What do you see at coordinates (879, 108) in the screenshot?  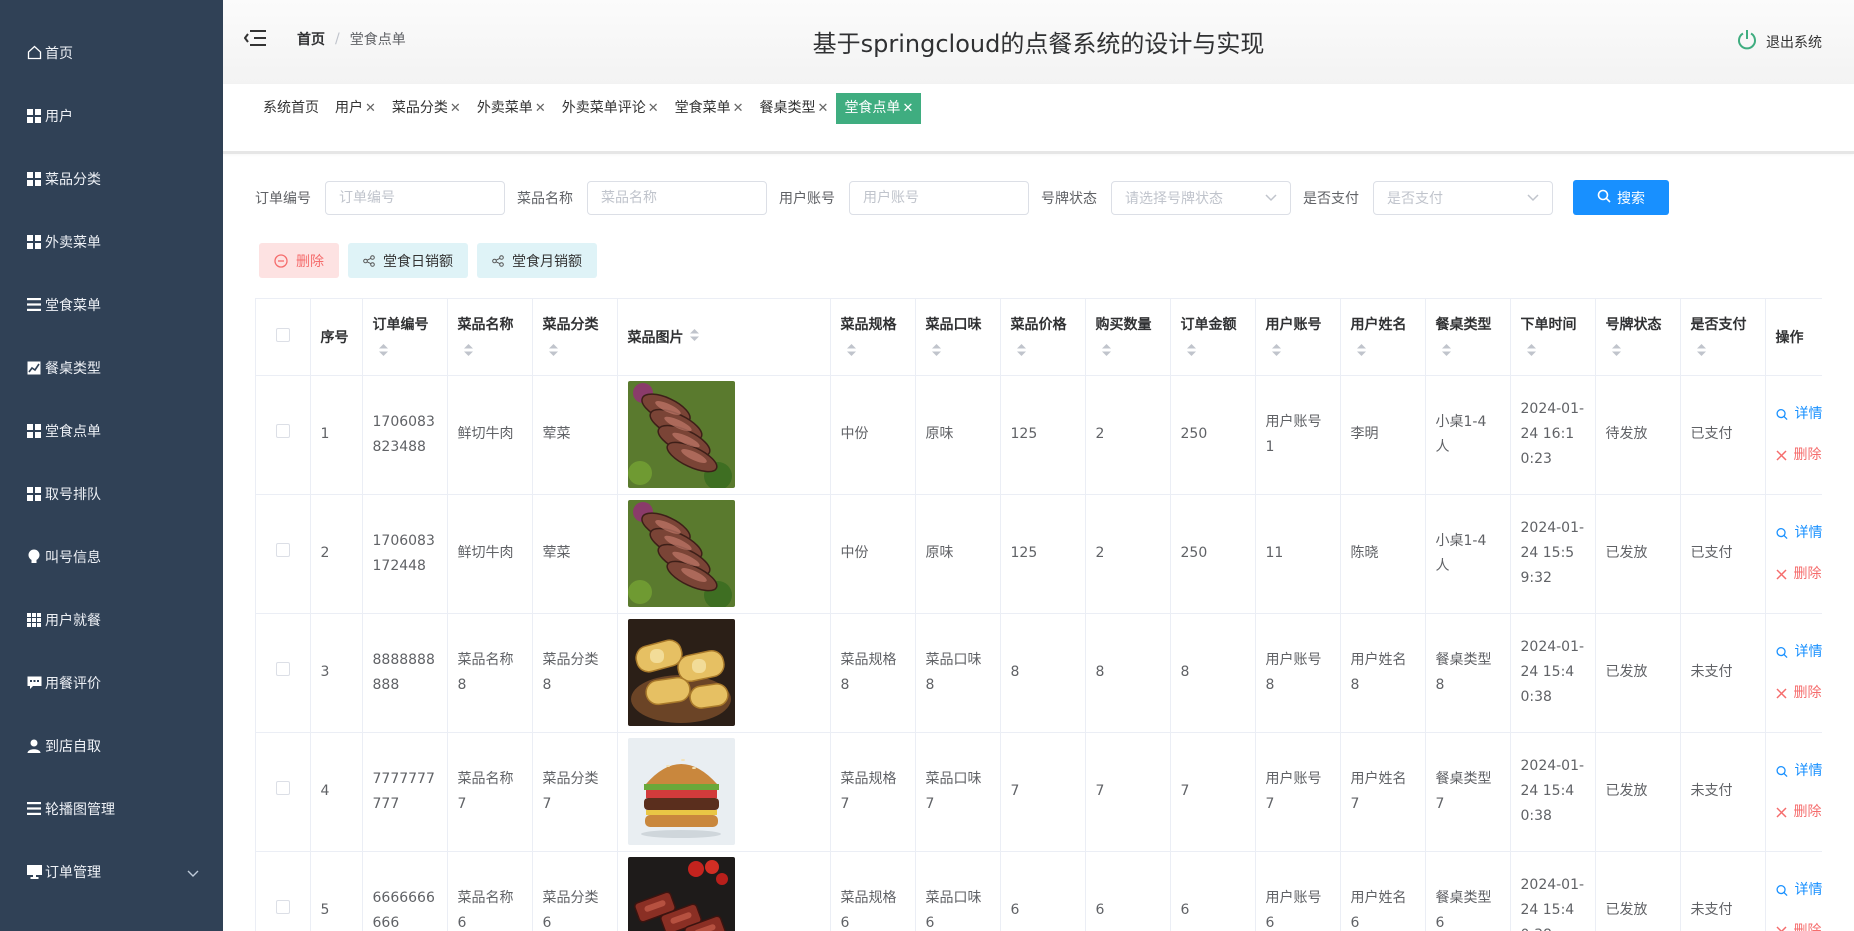 I see `tag-7: 堂食点单 ✕` at bounding box center [879, 108].